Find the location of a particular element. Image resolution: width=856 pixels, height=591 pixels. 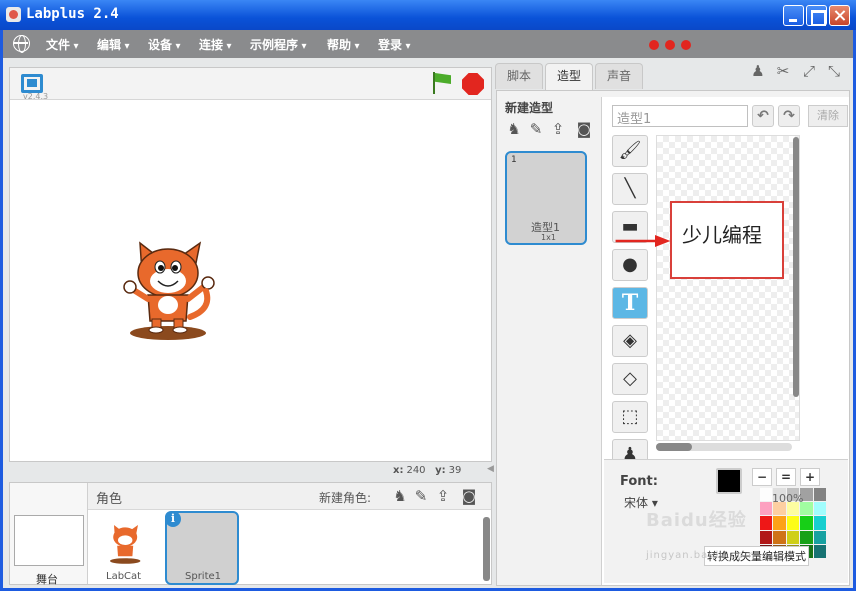

sprites-scrollbar is located at coordinates (486, 549).